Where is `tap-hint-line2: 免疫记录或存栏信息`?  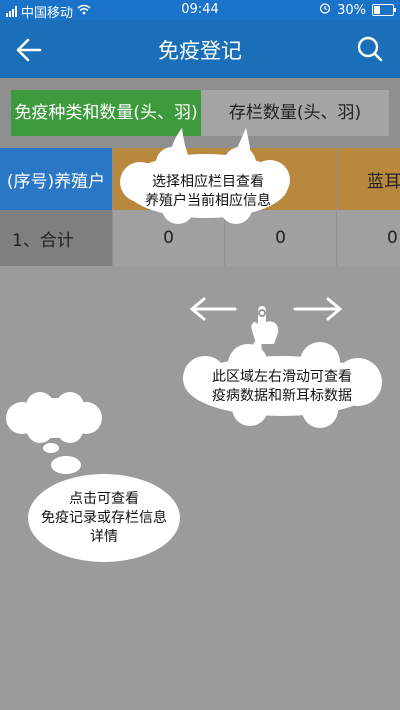
tap-hint-line2: 免疫记录或存栏信息 is located at coordinates (104, 518).